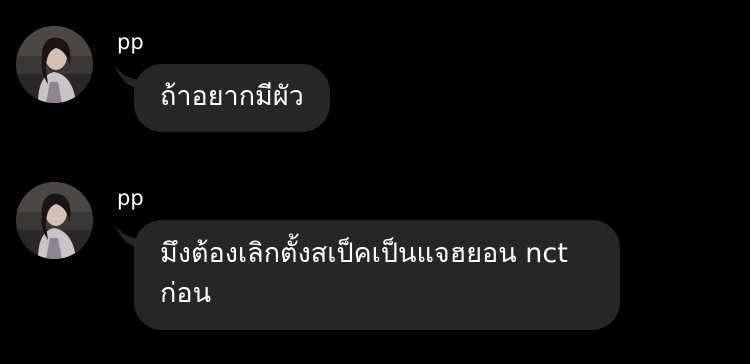 Image resolution: width=750 pixels, height=364 pixels. What do you see at coordinates (364, 273) in the screenshot?
I see `message-text: มึงต้องเลิกตั้งสเป็คเป็นแจฮยอน nct ก่อน` at bounding box center [364, 273].